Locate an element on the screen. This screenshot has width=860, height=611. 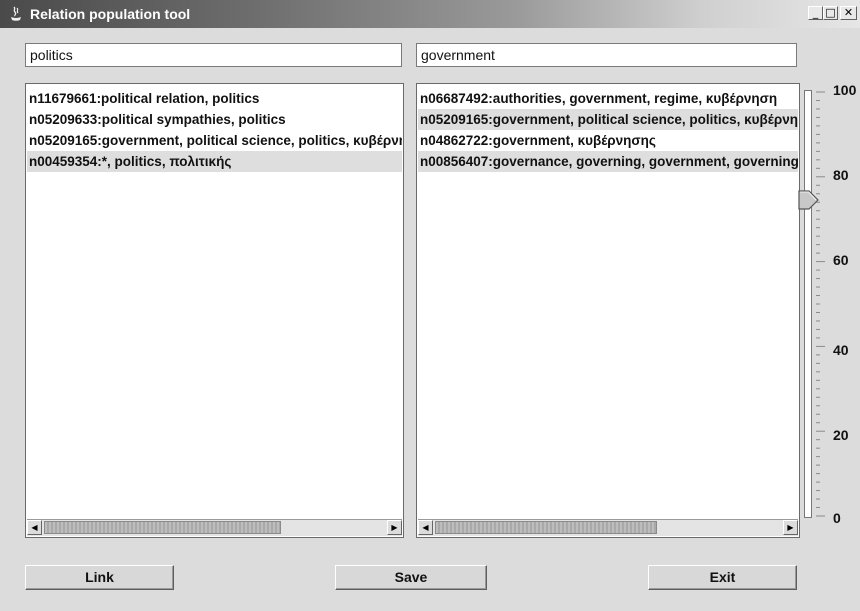
right-search-input is located at coordinates (606, 55).